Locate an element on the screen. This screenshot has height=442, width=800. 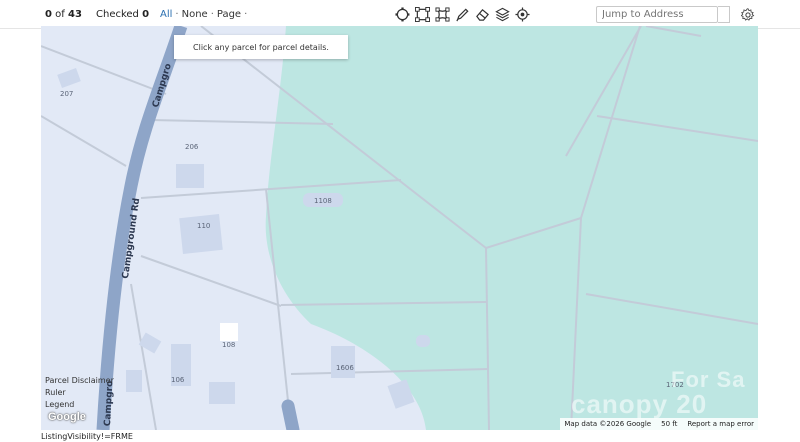
circle-draw-icon is located at coordinates (402, 14).